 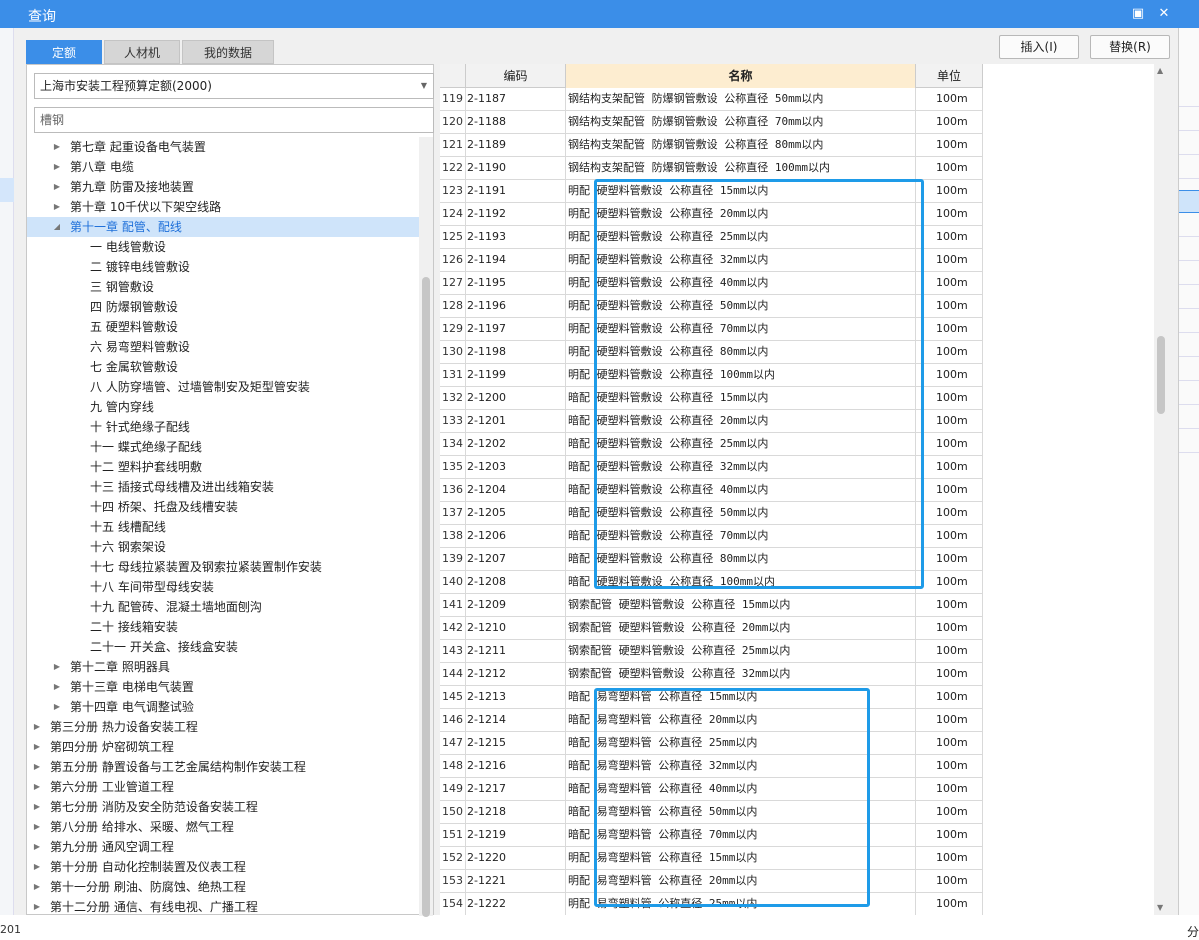 I want to click on tree-scrollbar, so click(x=426, y=527).